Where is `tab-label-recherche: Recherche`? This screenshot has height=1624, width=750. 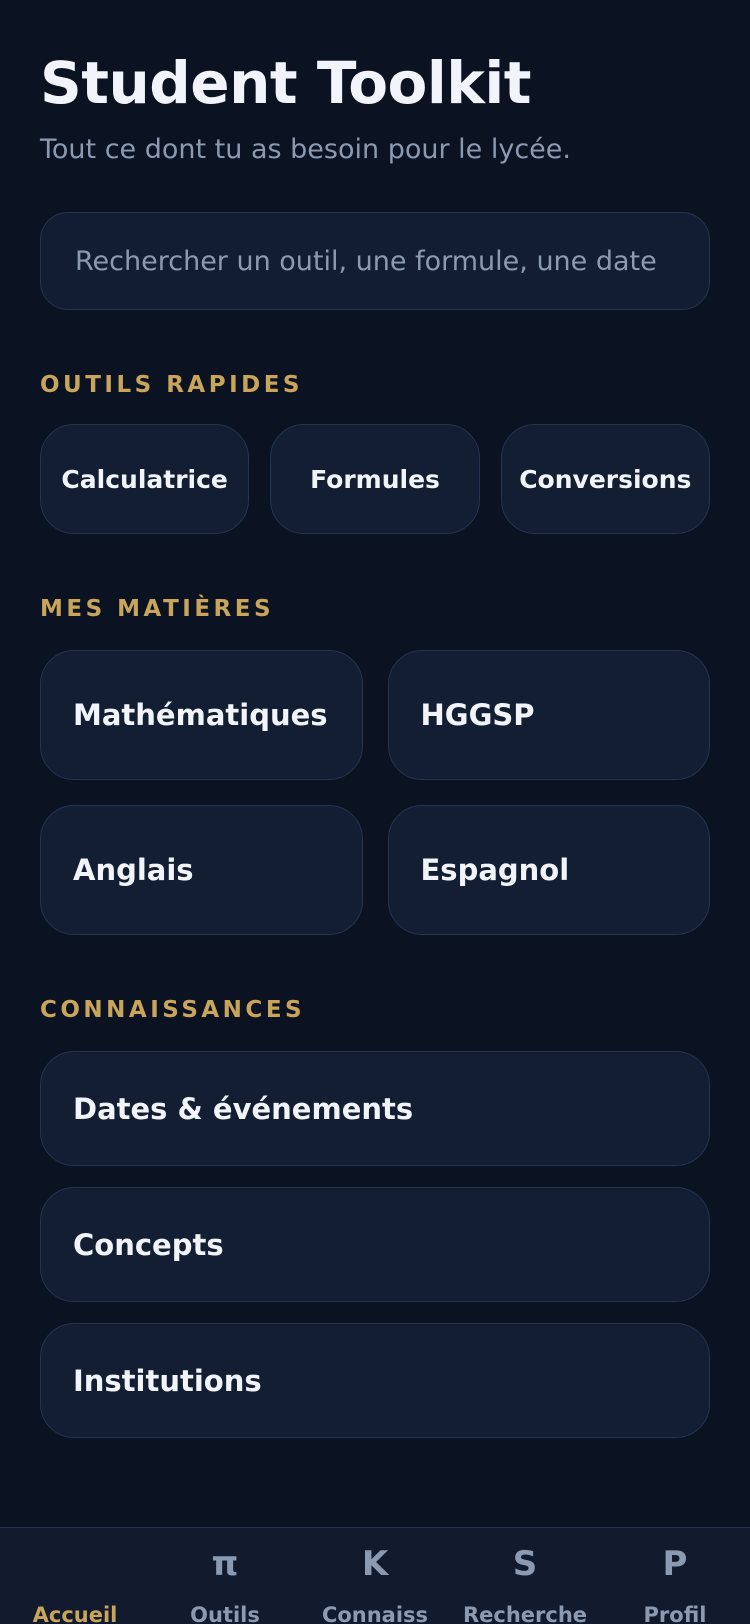 tab-label-recherche: Recherche is located at coordinates (525, 1613).